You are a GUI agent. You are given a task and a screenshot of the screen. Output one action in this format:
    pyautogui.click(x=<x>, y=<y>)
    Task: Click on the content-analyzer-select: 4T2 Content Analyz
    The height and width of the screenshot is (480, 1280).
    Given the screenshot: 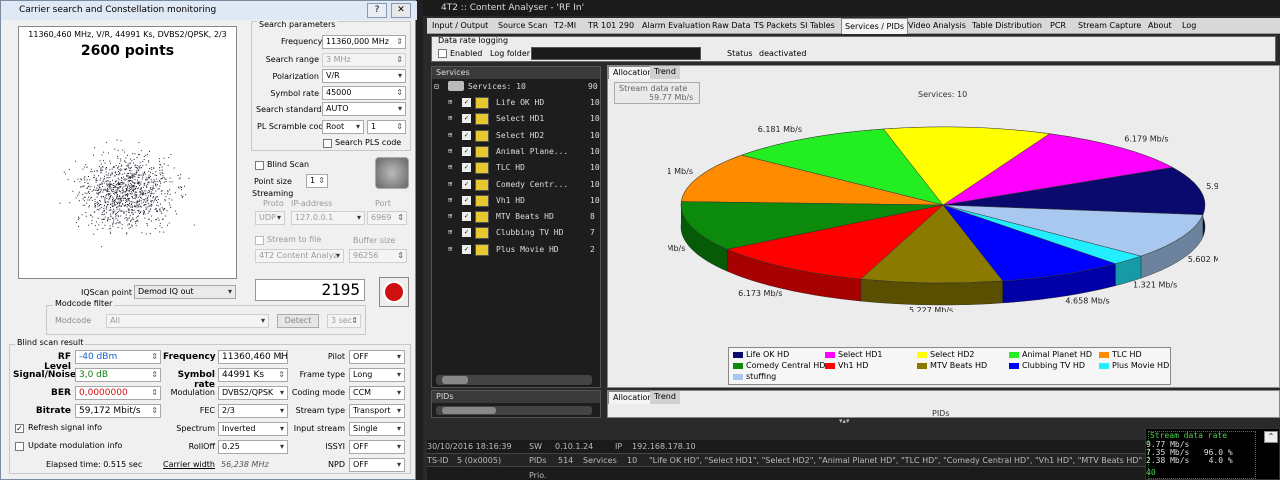 What is the action you would take?
    pyautogui.click(x=299, y=256)
    